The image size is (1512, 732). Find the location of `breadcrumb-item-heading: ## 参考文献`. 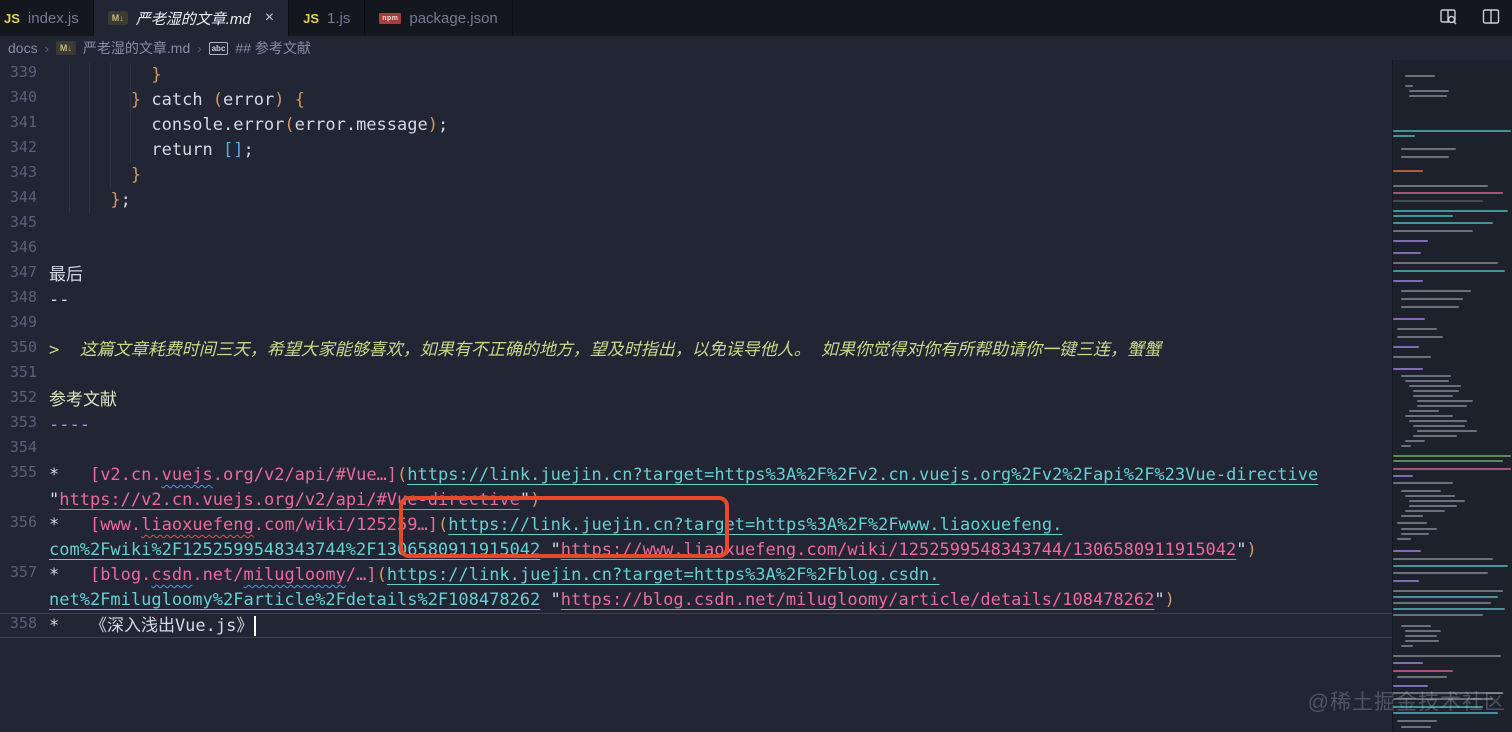

breadcrumb-item-heading: ## 参考文献 is located at coordinates (272, 48).